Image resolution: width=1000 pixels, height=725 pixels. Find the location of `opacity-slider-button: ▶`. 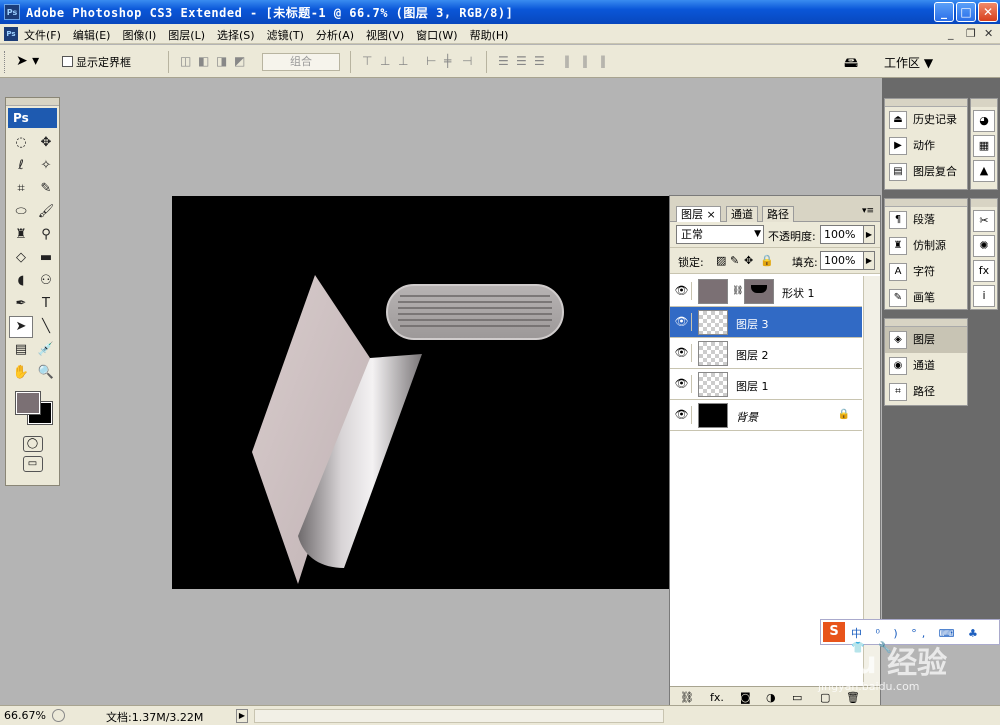

opacity-slider-button: ▶ is located at coordinates (869, 234).